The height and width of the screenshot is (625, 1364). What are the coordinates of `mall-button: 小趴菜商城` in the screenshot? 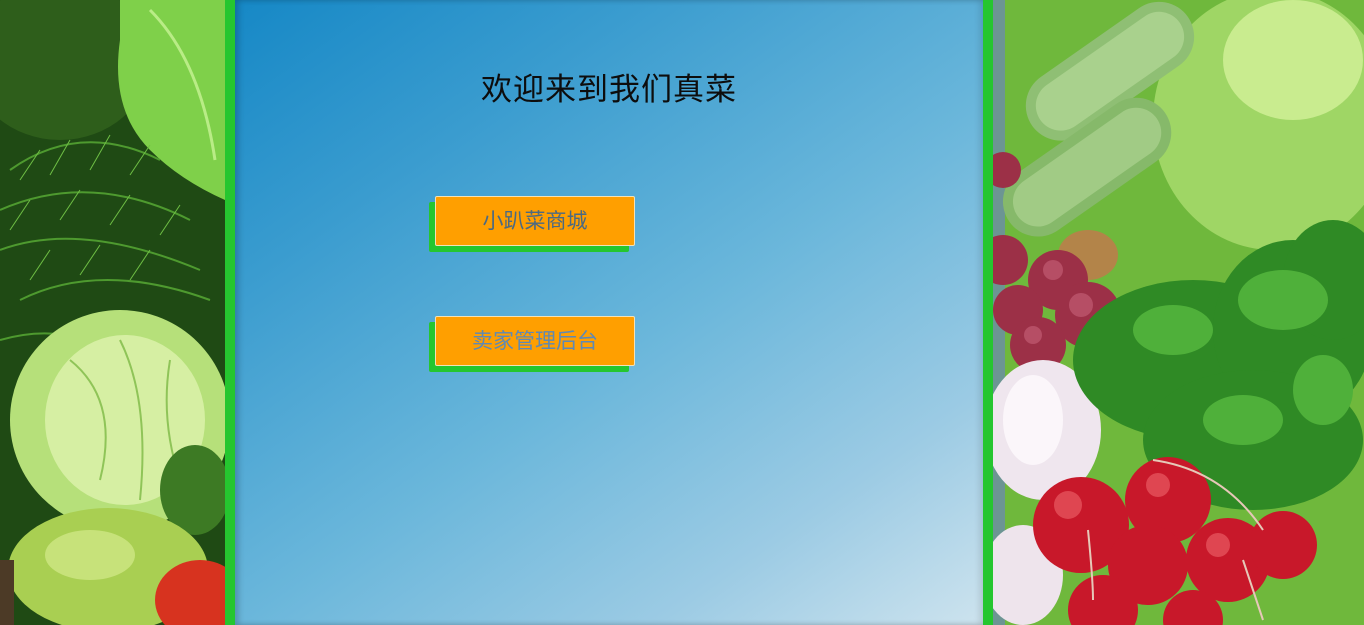 It's located at (535, 221).